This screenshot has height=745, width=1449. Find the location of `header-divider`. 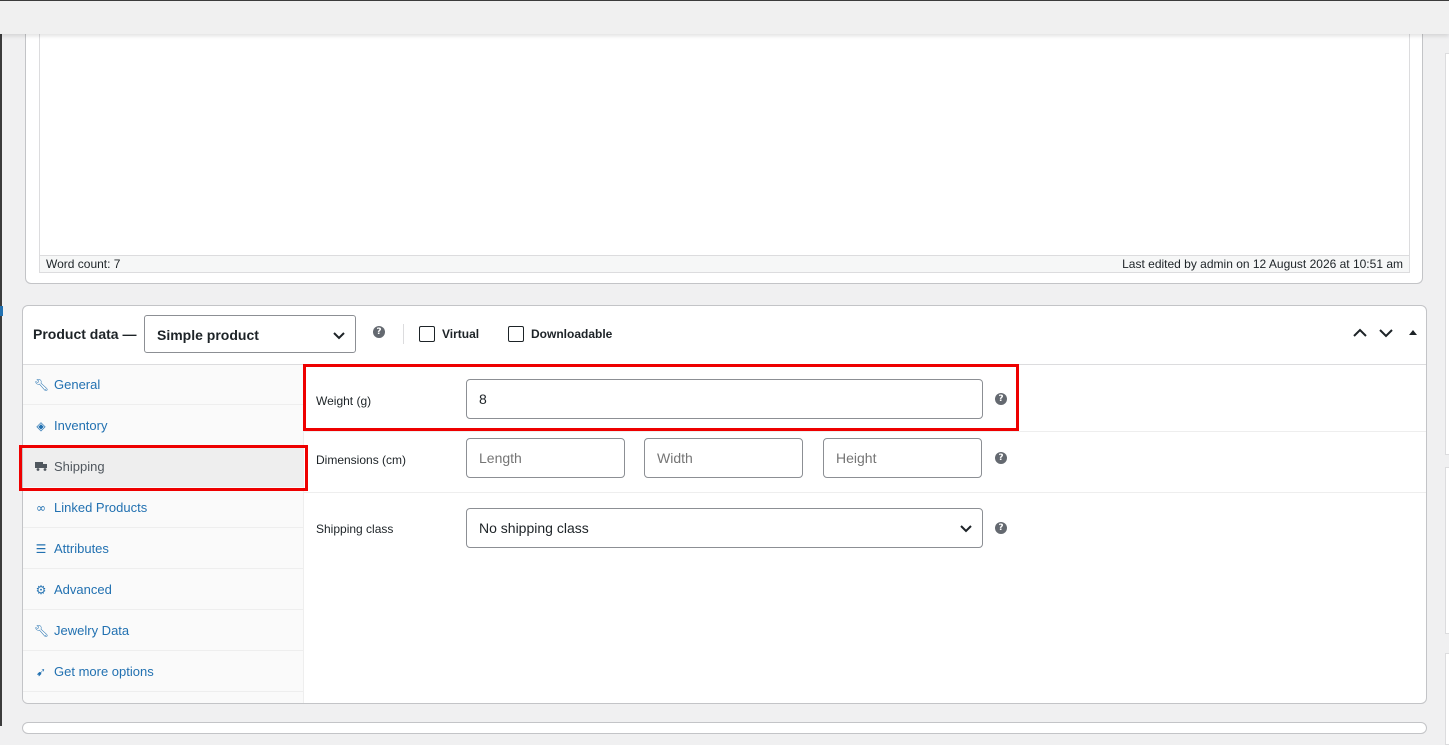

header-divider is located at coordinates (403, 334).